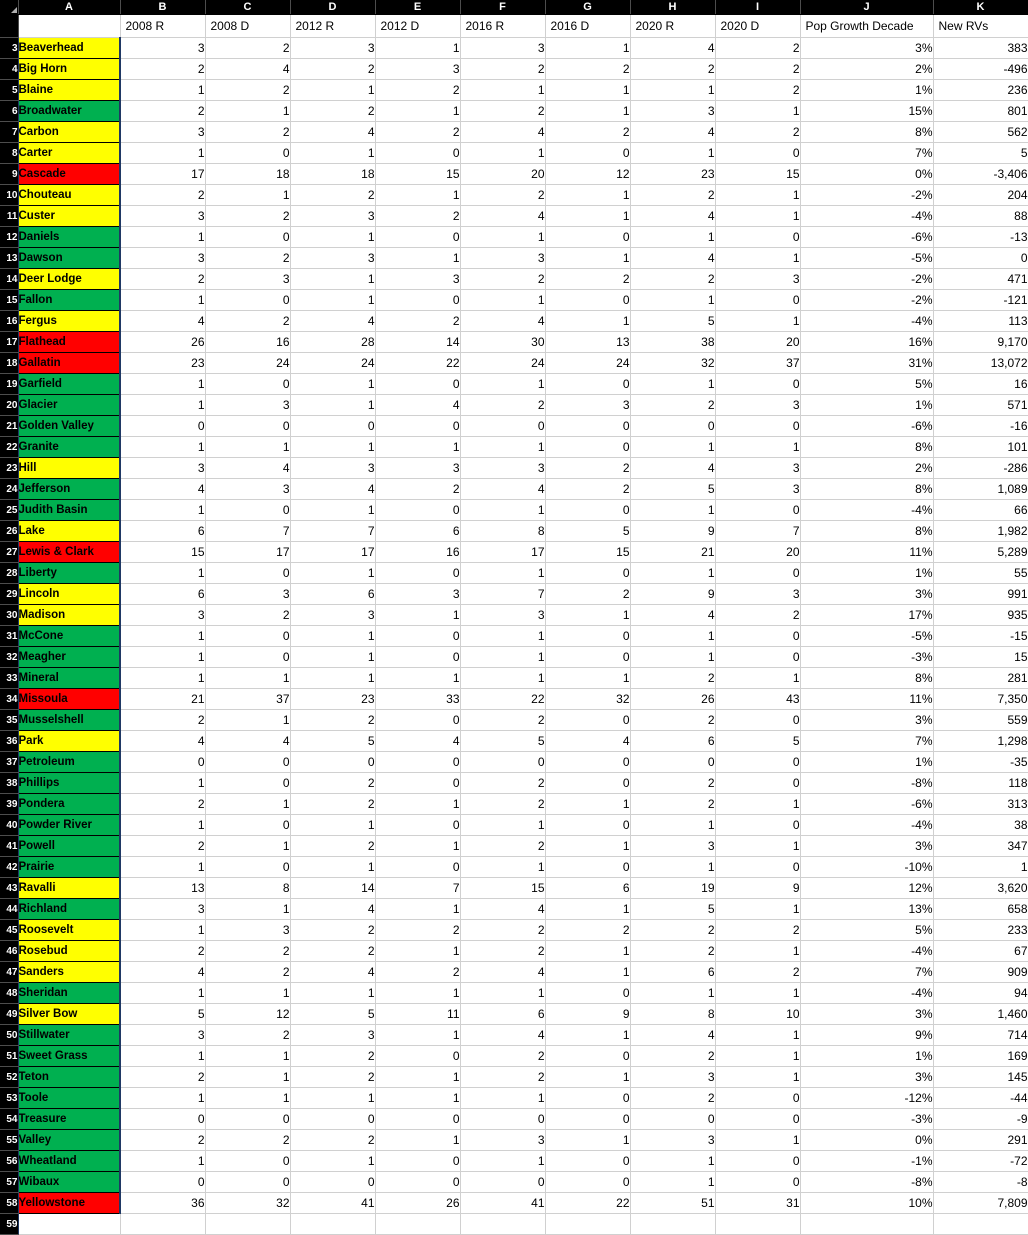  Describe the element at coordinates (248, 615) in the screenshot. I see `data-cell-c: 2` at that location.